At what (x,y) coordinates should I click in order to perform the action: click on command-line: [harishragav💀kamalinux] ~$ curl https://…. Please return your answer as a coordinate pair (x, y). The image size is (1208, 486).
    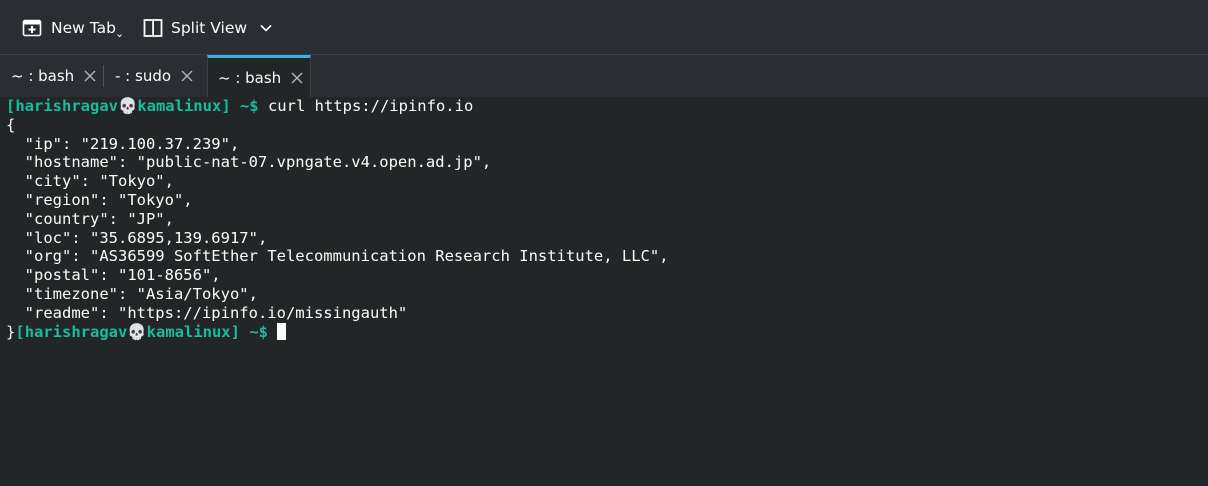
    Looking at the image, I should click on (607, 106).